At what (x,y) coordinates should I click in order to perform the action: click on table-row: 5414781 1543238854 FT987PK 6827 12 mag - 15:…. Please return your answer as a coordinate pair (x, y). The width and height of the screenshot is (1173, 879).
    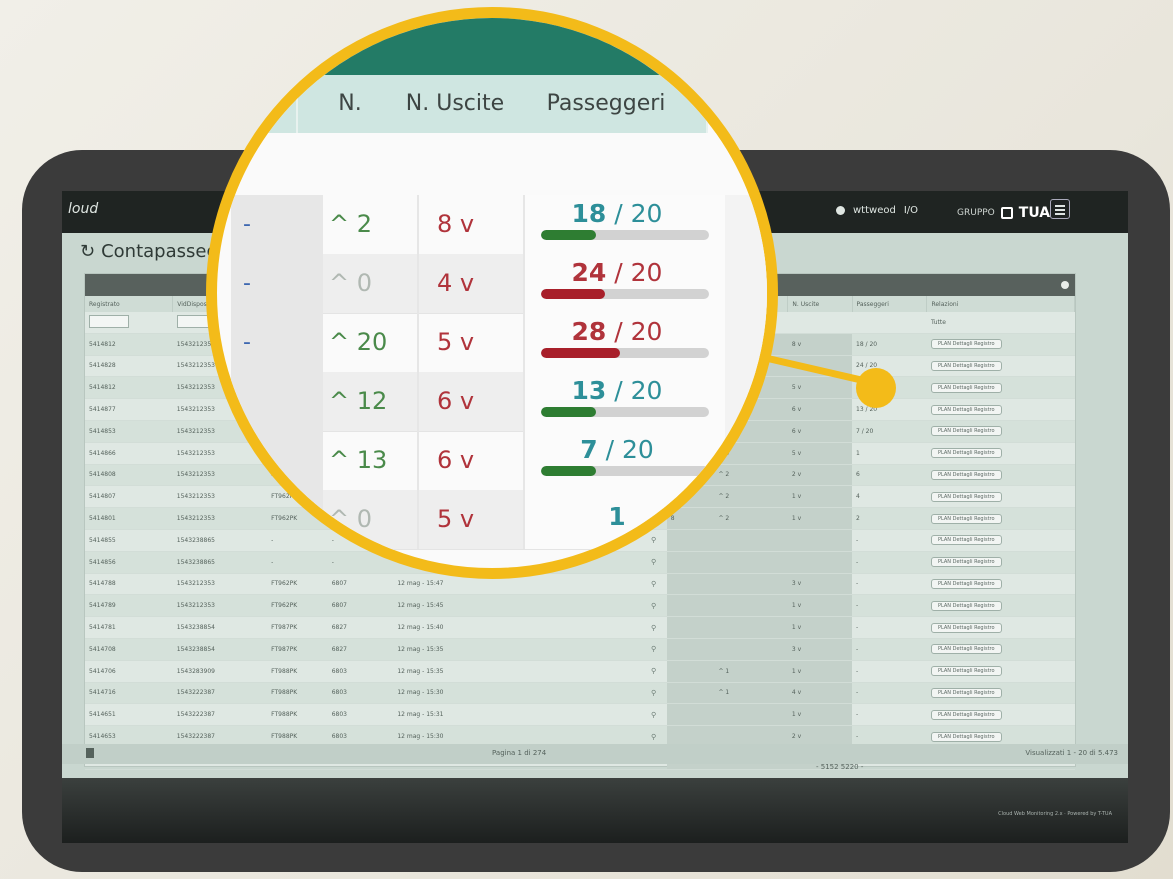
    Looking at the image, I should click on (580, 627).